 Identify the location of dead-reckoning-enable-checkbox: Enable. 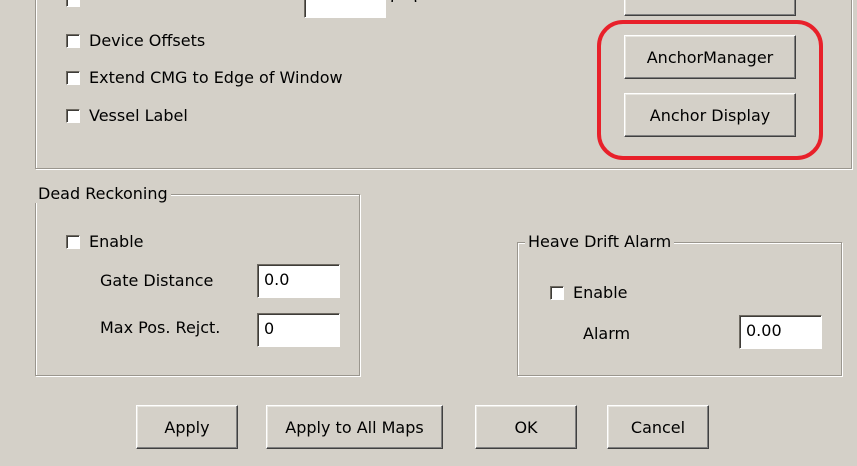
(105, 241).